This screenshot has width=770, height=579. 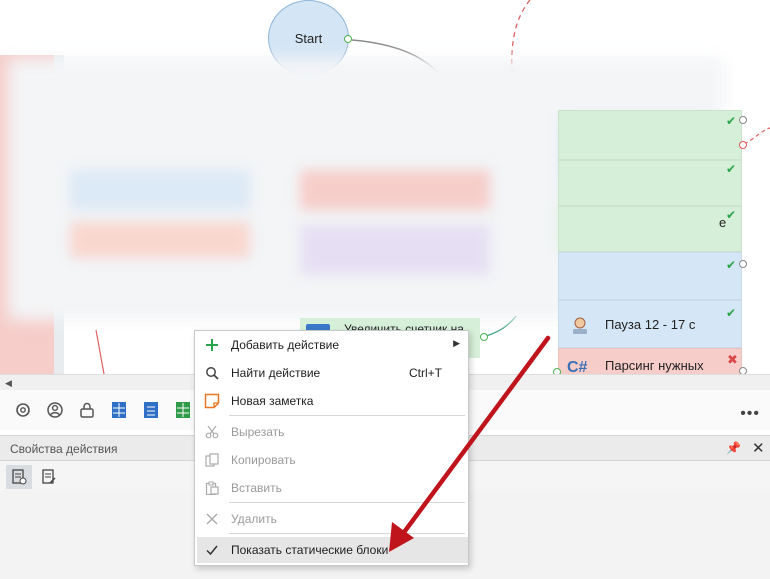 I want to click on menu-item-find-action: Найти действие Ctrl+T, so click(x=332, y=373).